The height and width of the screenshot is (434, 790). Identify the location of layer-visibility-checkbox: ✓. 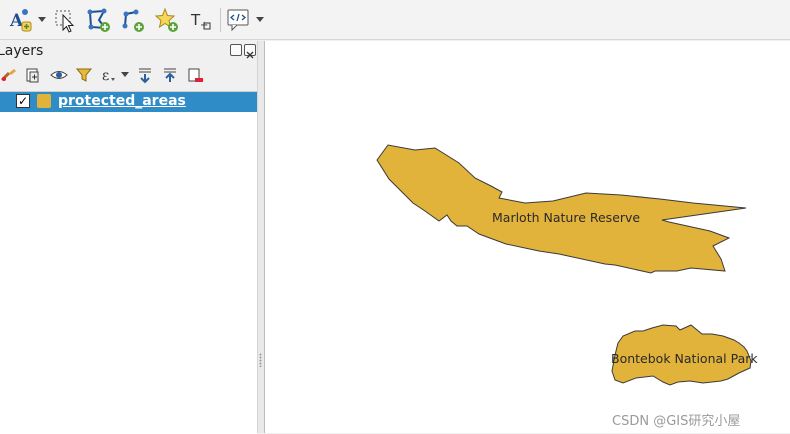
(23, 101).